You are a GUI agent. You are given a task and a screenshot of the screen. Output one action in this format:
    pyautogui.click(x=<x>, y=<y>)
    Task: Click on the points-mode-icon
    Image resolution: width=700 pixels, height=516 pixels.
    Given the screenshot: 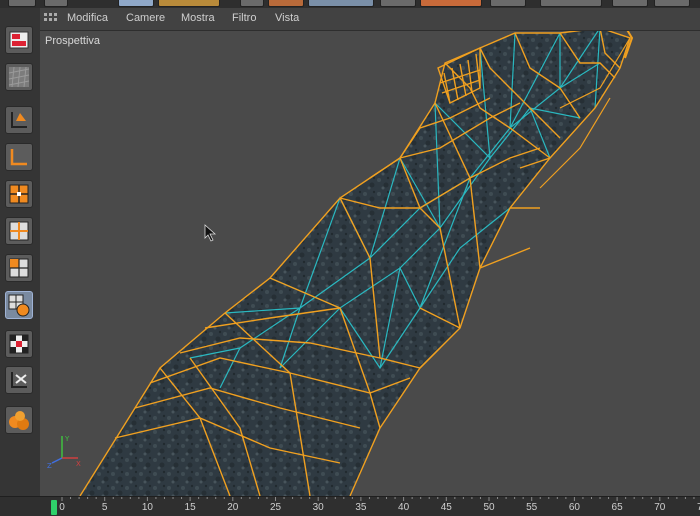 What is the action you would take?
    pyautogui.click(x=19, y=194)
    